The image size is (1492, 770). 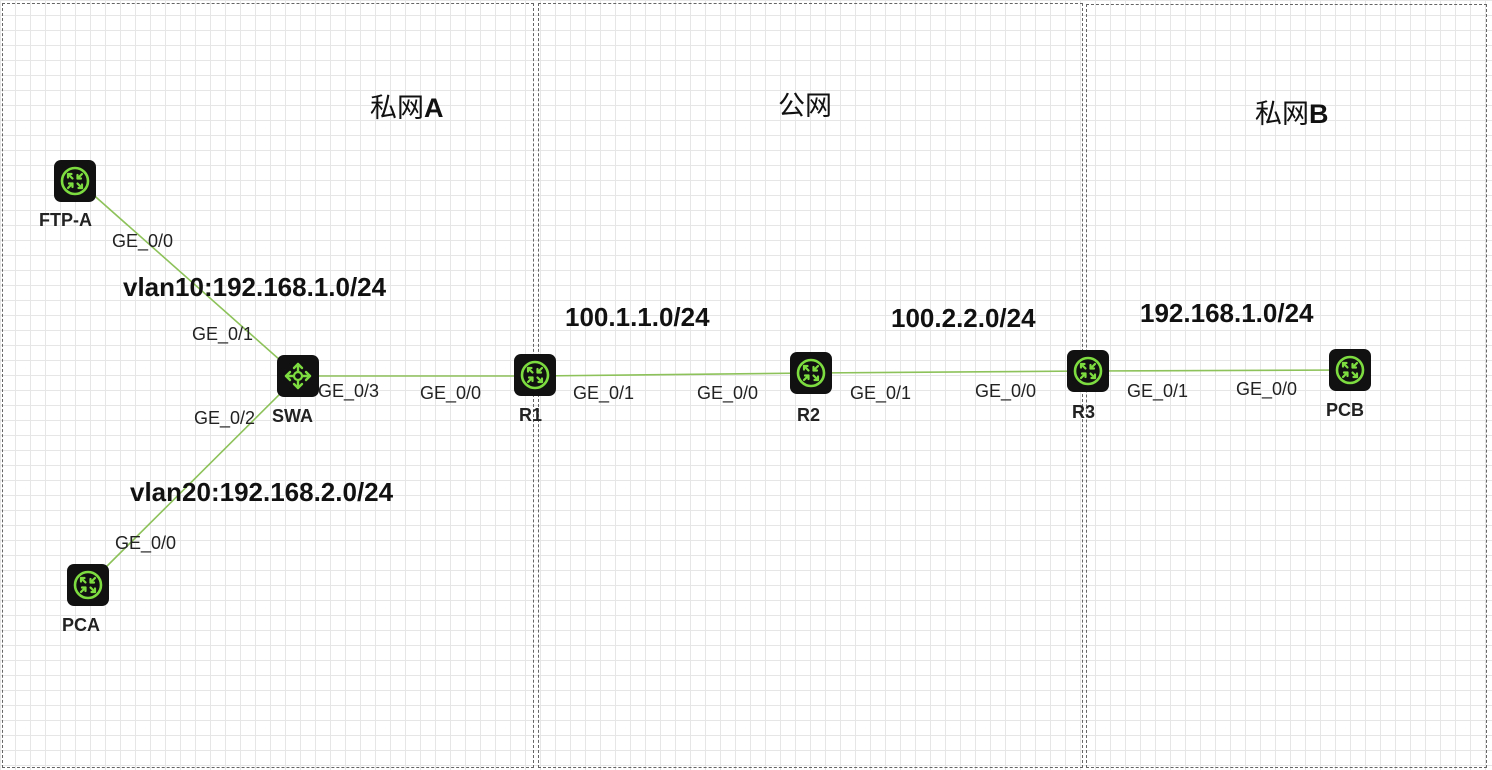 I want to click on network-label-vlan20: vlan20:192.168.2.0/24, so click(x=262, y=492).